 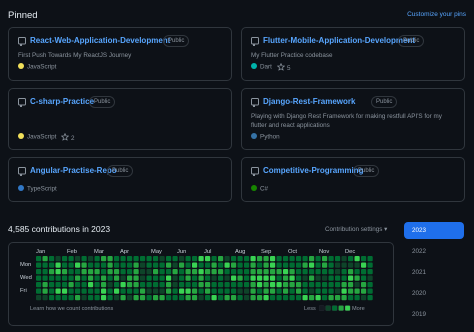 What do you see at coordinates (436, 14) in the screenshot?
I see `customize-pins-link: Customize your pins` at bounding box center [436, 14].